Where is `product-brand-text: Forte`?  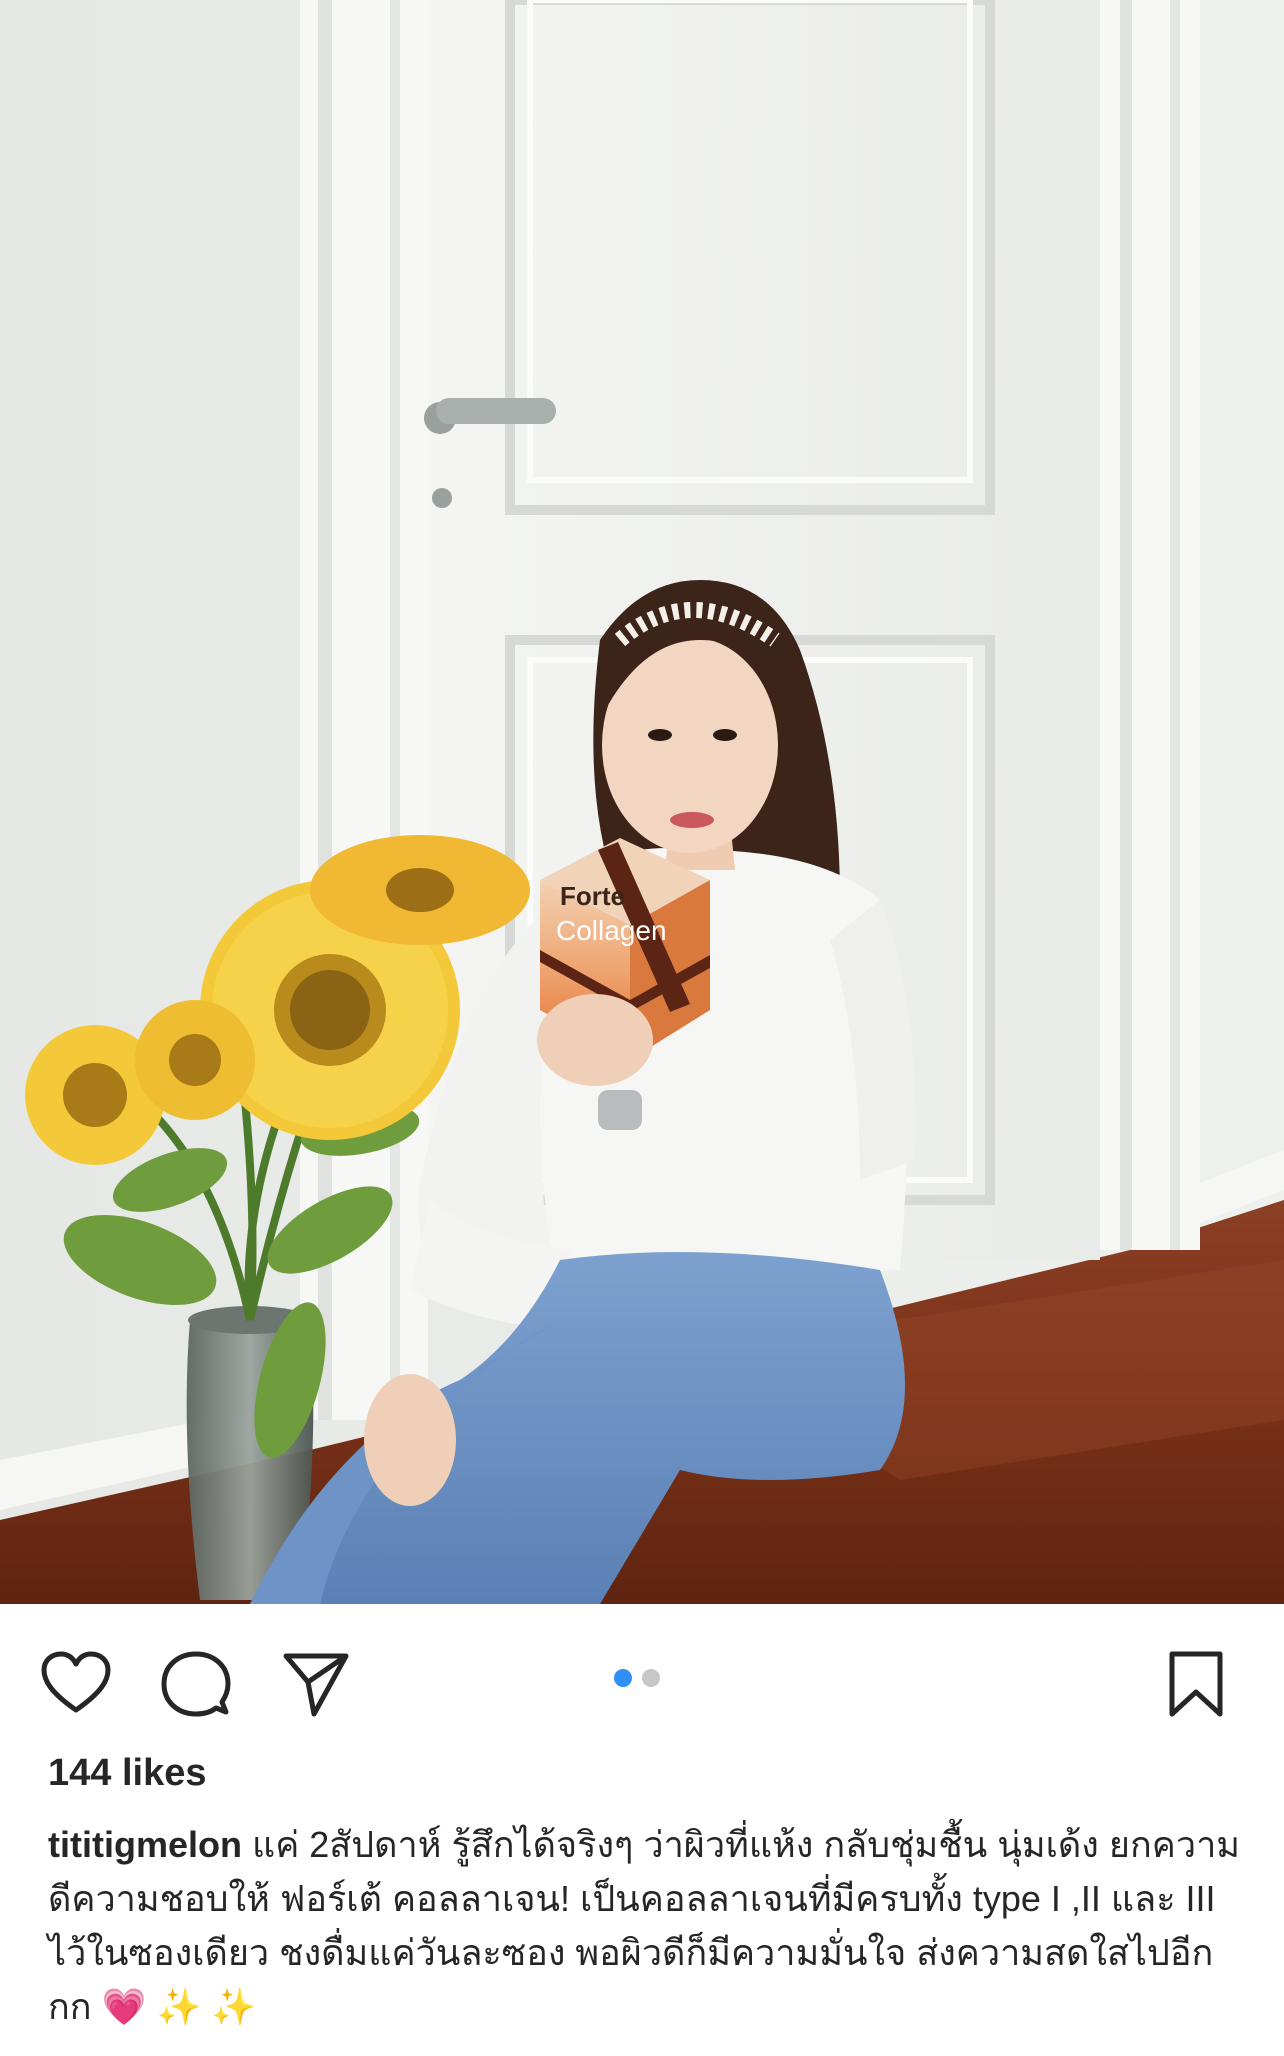
product-brand-text: Forte is located at coordinates (592, 896).